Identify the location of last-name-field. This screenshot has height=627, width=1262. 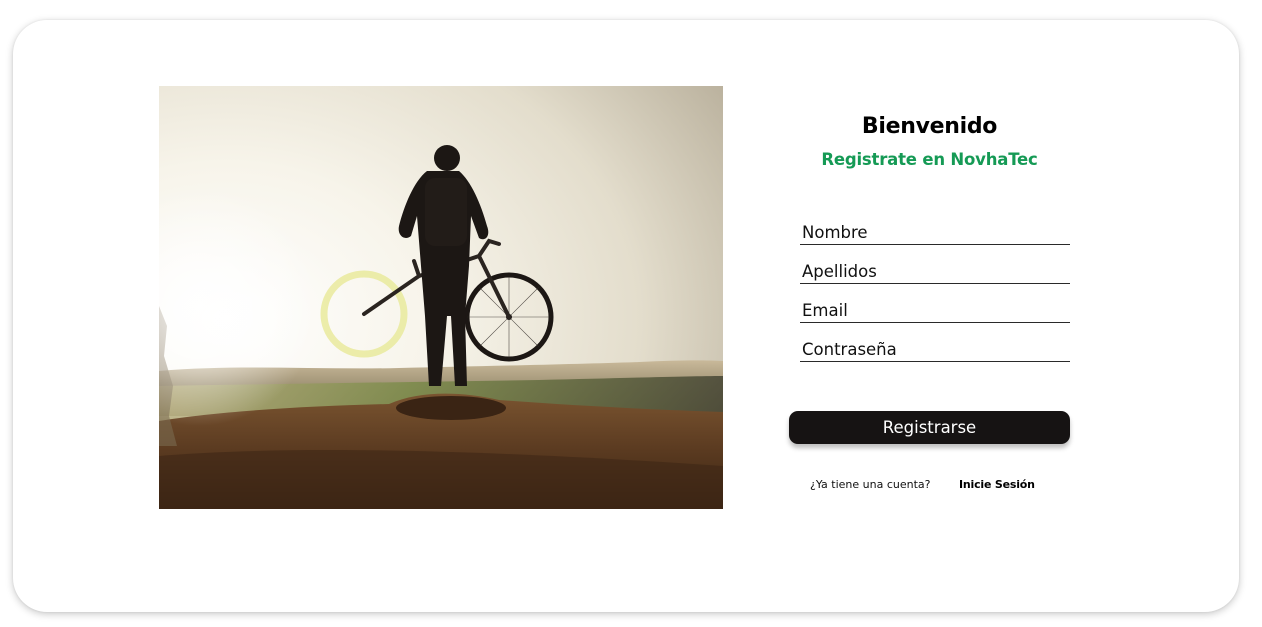
(935, 271).